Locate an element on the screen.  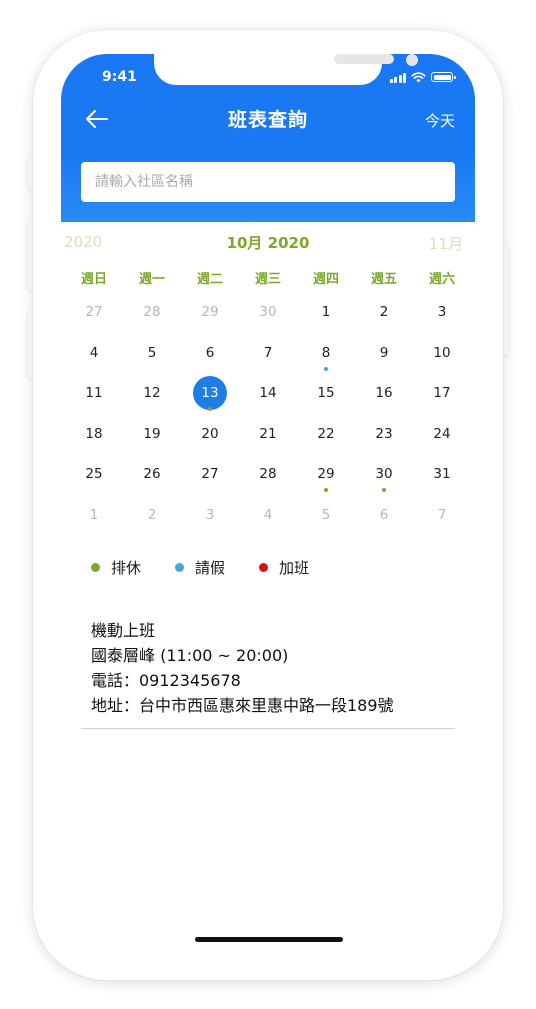
calendar-day: 11 is located at coordinates (94, 393).